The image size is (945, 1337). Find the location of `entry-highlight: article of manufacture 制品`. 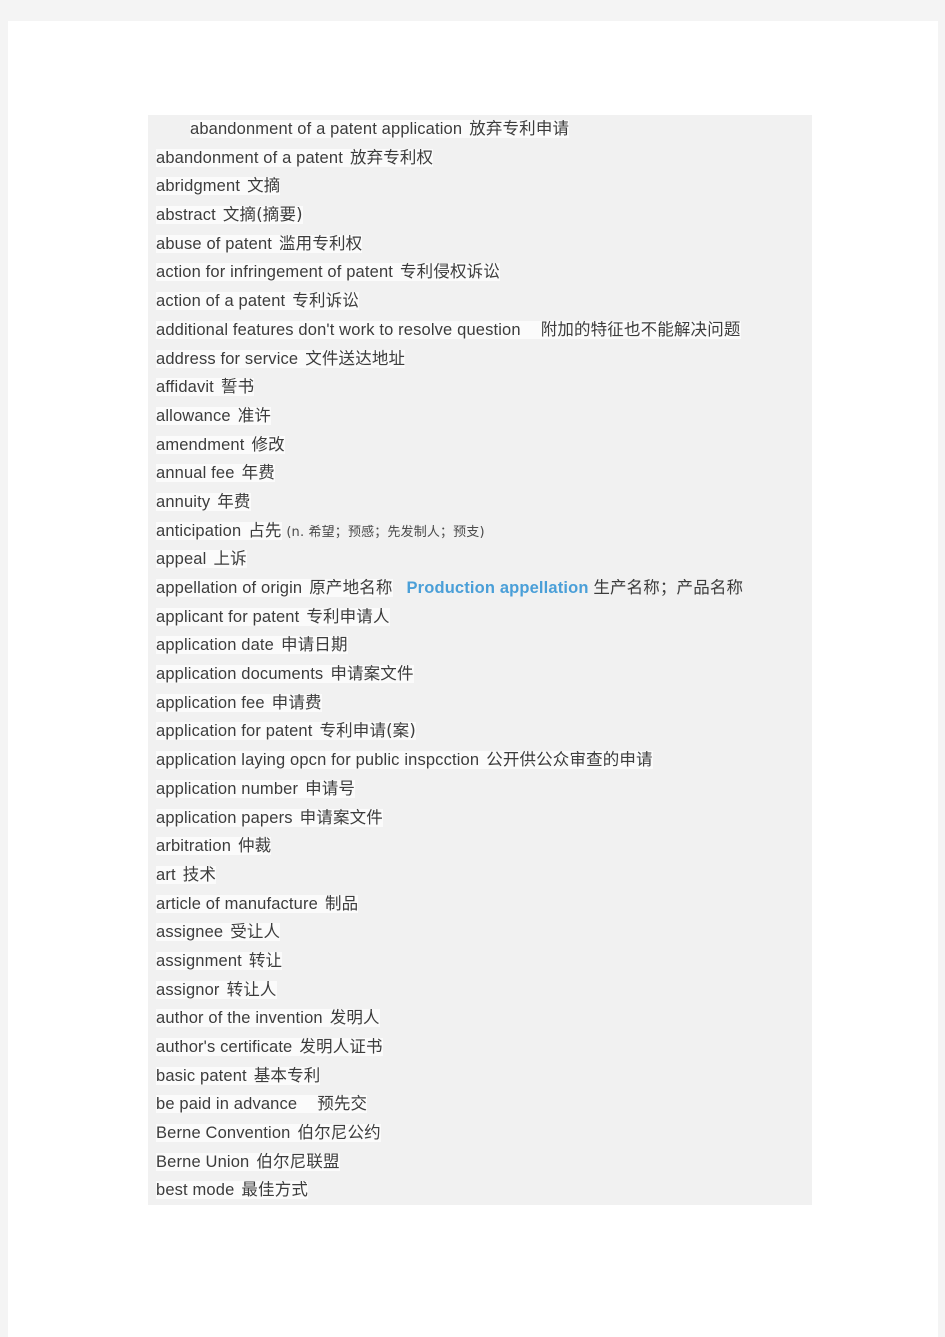

entry-highlight: article of manufacture 制品 is located at coordinates (257, 903).